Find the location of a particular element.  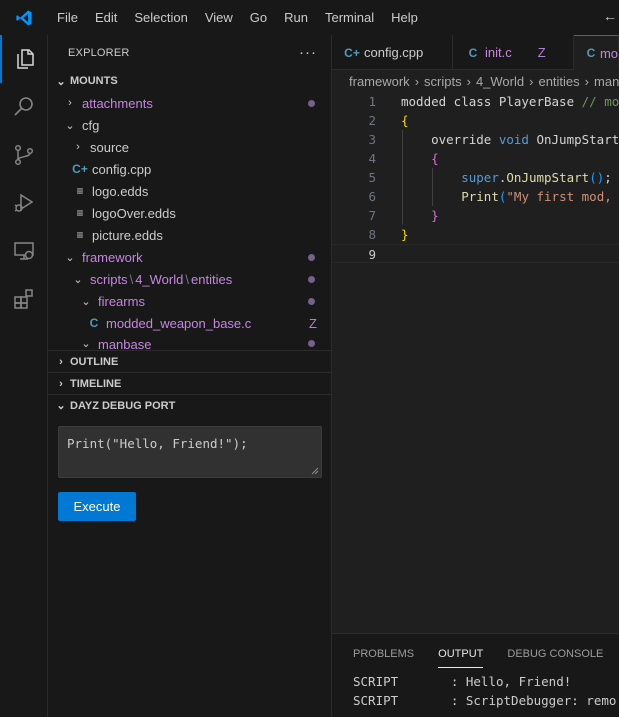

execute-button: Execute is located at coordinates (97, 506).